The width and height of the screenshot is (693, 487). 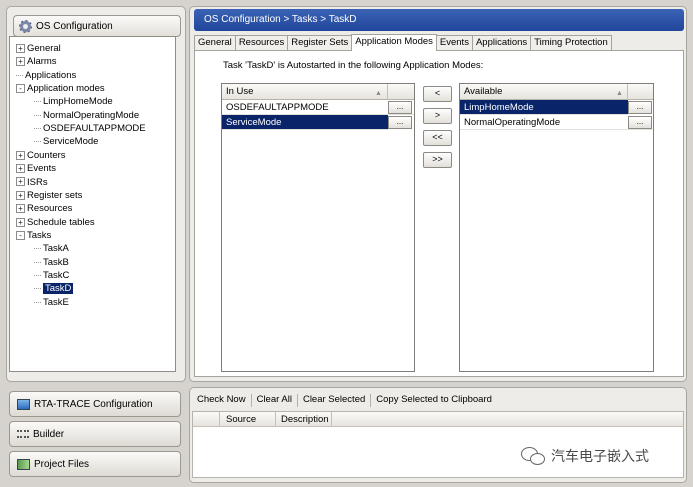 I want to click on tree-item: - Tasks, so click(x=33, y=235).